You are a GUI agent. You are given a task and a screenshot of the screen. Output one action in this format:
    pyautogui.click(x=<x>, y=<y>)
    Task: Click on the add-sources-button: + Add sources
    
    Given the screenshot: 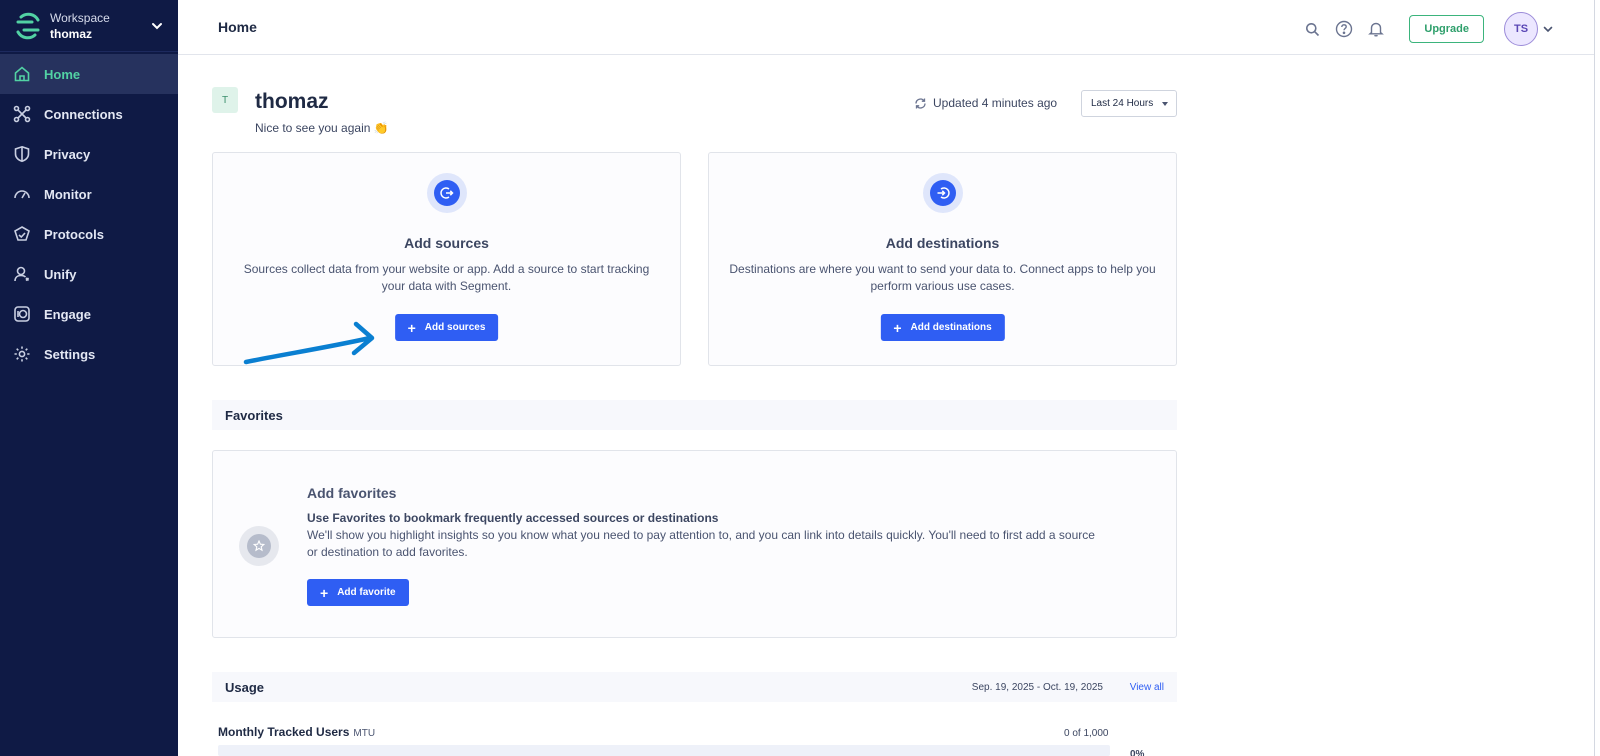 What is the action you would take?
    pyautogui.click(x=446, y=327)
    